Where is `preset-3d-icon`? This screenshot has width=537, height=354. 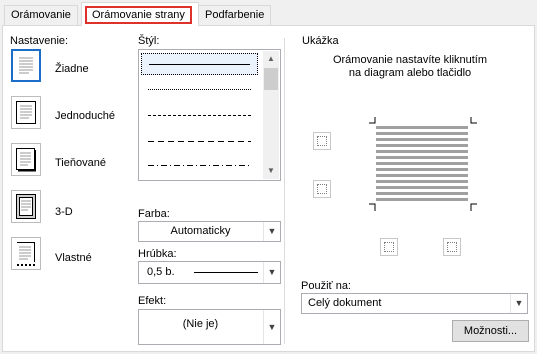
preset-3d-icon is located at coordinates (26, 206).